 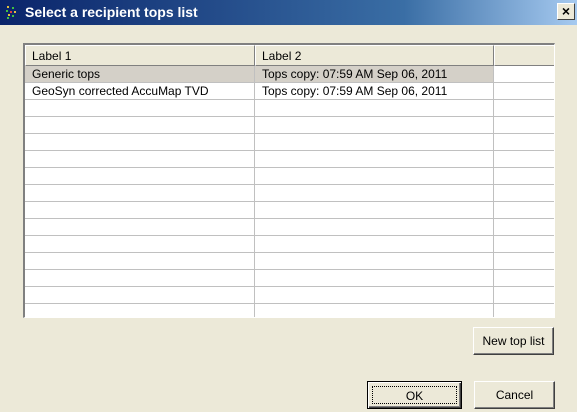 I want to click on list-header: Label 1 Label 2, so click(x=289, y=55).